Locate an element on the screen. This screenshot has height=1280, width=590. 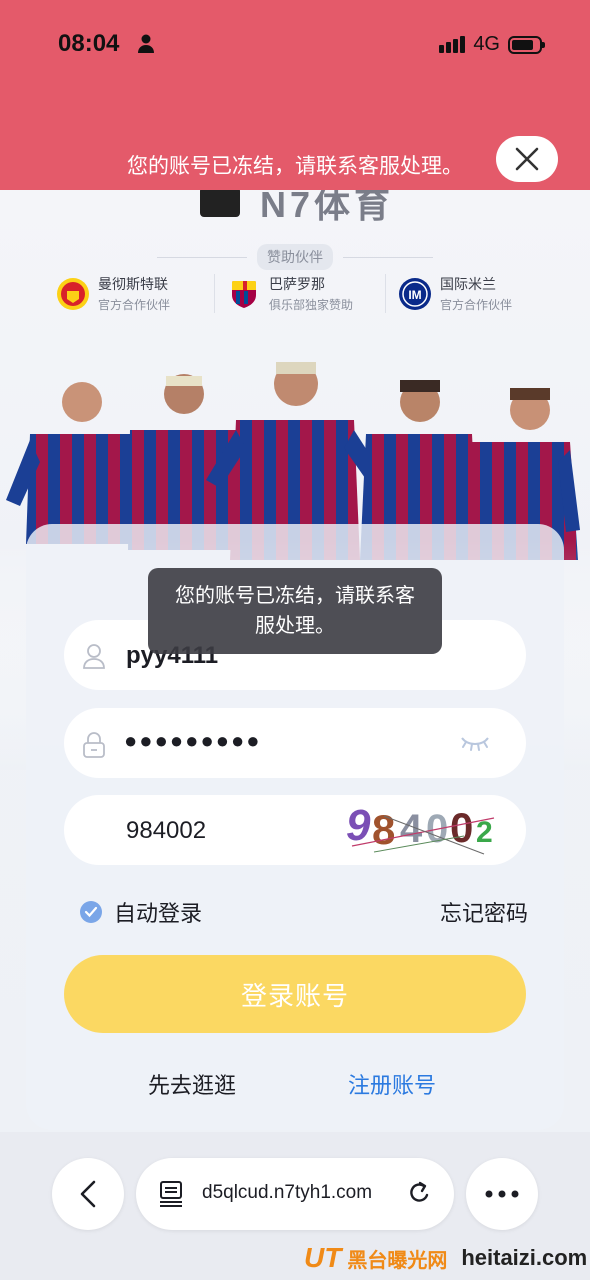
battery-icon is located at coordinates (526, 44).